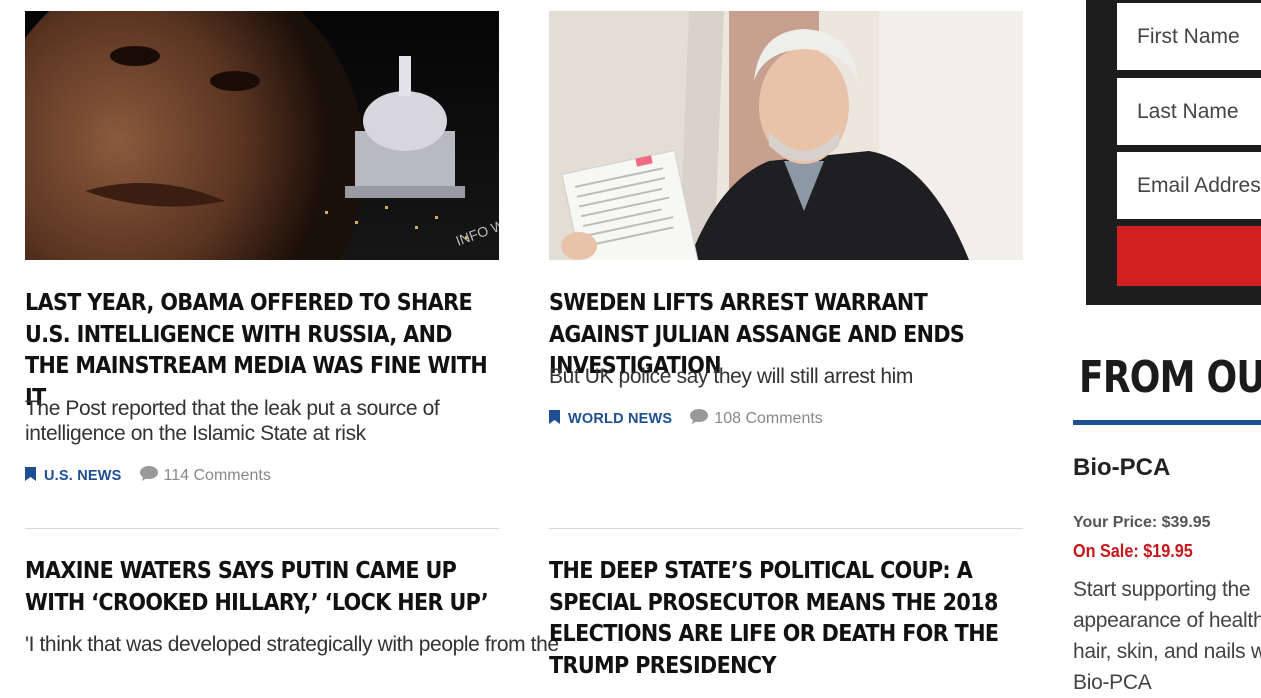 The height and width of the screenshot is (698, 1261). Describe the element at coordinates (1170, 377) in the screenshot. I see `section-title: FROM OUR` at that location.